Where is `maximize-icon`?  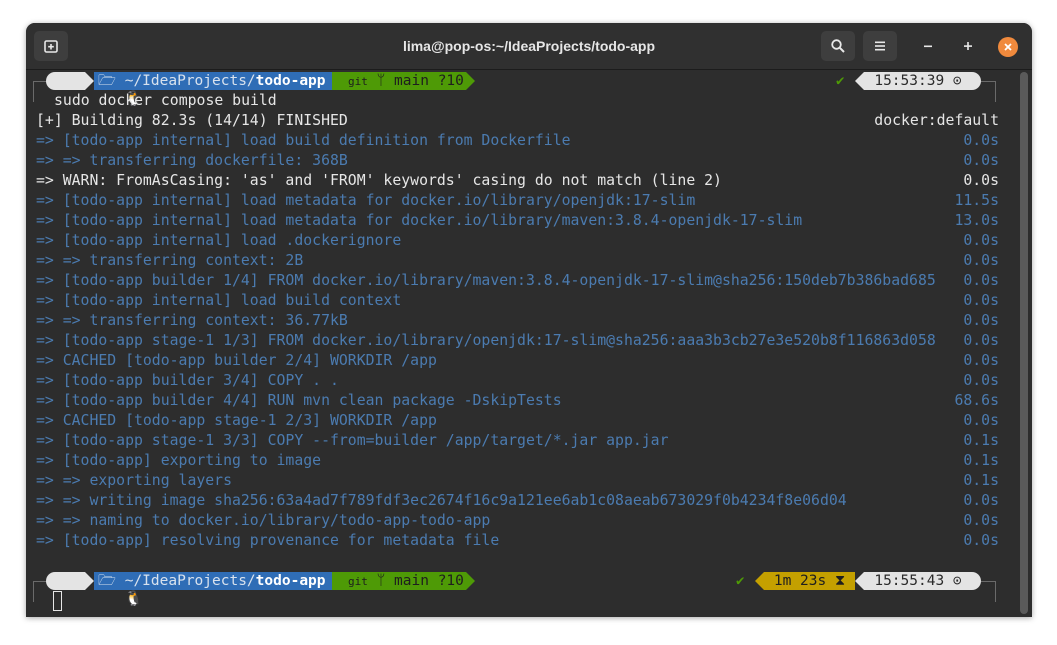 maximize-icon is located at coordinates (968, 46).